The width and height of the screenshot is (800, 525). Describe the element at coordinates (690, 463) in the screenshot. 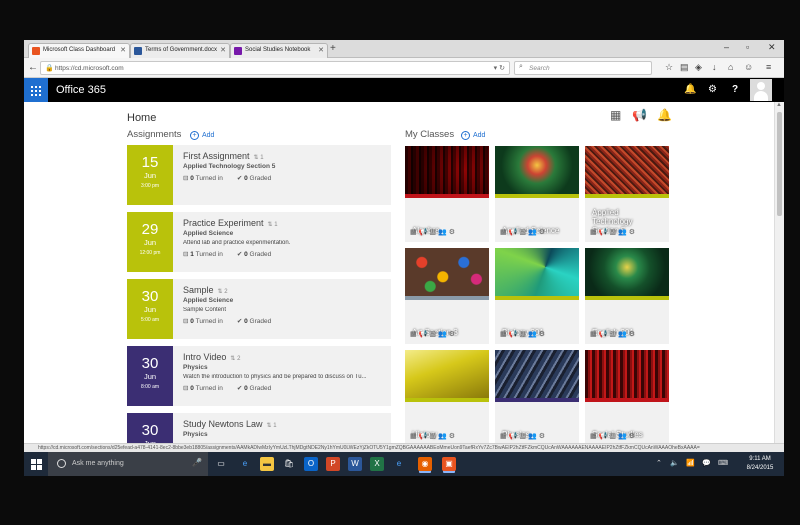

I see `network-icon: 📶` at that location.